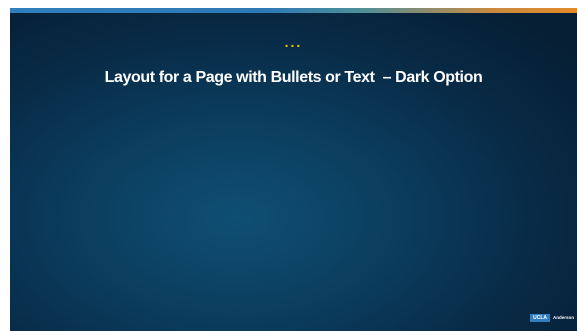 The image size is (577, 331). I want to click on logo-box: UCLA, so click(540, 318).